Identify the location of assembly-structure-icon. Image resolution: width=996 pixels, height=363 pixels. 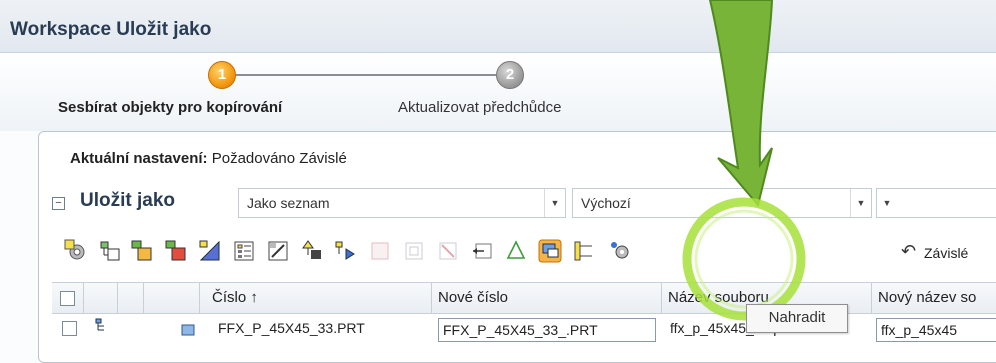
(99, 324).